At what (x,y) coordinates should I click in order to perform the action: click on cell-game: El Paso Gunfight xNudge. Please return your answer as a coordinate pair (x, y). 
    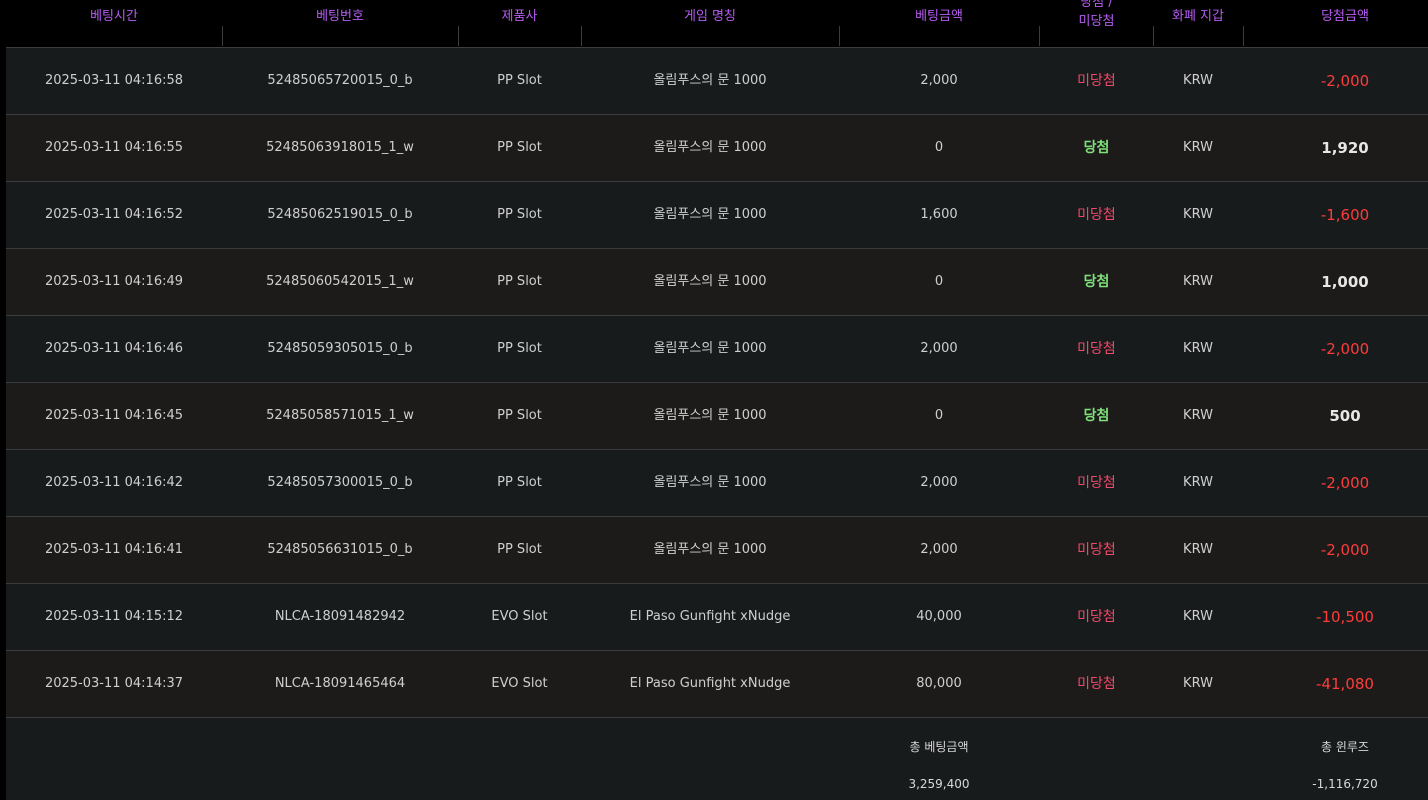
    Looking at the image, I should click on (710, 683).